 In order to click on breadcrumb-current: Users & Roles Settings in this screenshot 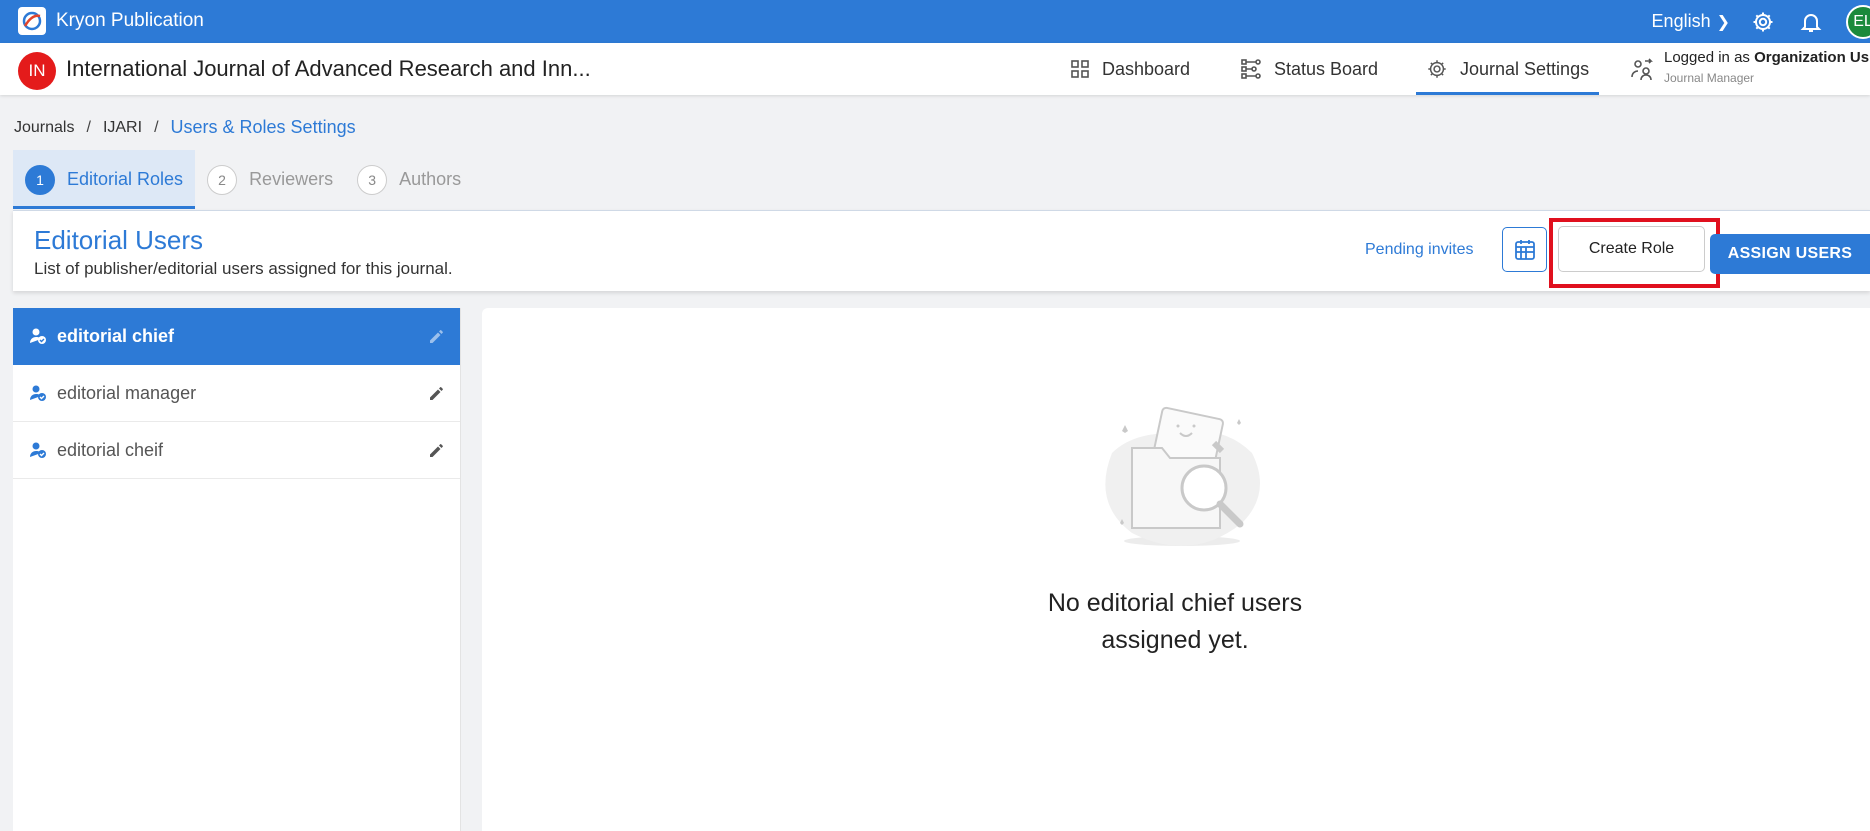, I will do `click(263, 127)`.